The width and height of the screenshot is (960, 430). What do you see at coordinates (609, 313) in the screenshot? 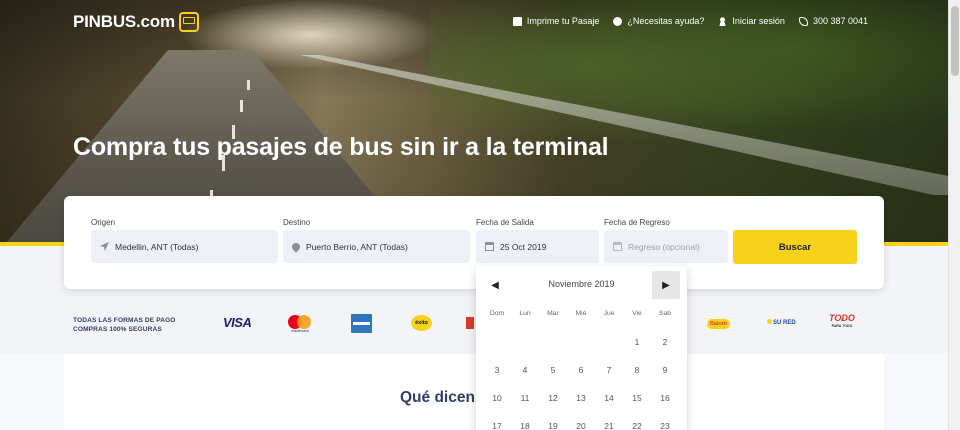
I see `weekday-header: Jue` at bounding box center [609, 313].